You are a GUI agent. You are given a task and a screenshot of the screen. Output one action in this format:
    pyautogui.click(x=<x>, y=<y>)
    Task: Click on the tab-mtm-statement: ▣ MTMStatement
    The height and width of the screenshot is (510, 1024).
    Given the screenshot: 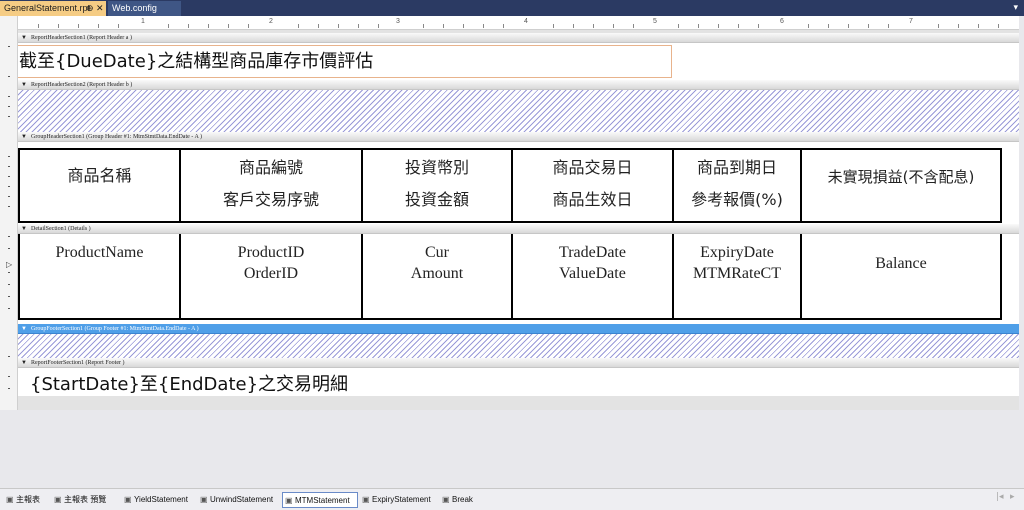 What is the action you would take?
    pyautogui.click(x=320, y=500)
    